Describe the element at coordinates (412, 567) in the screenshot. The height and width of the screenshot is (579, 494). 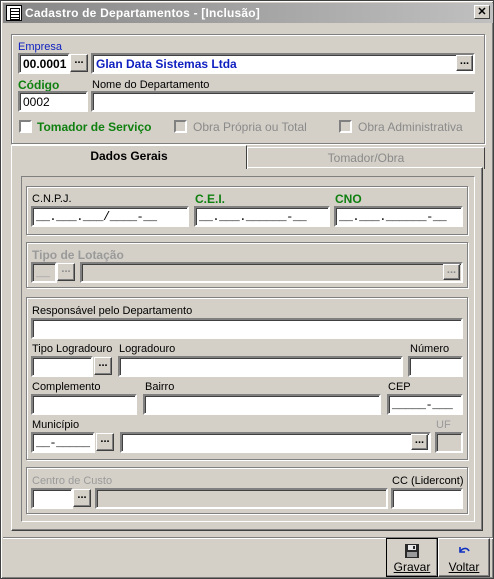
I see `gravar-label: Gravar` at that location.